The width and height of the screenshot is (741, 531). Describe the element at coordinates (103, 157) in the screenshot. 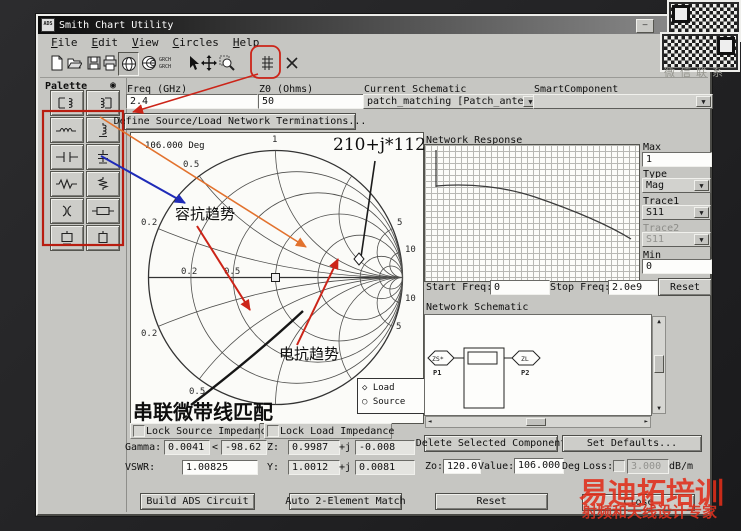

I see `palette-shunt-capacitor-button` at that location.